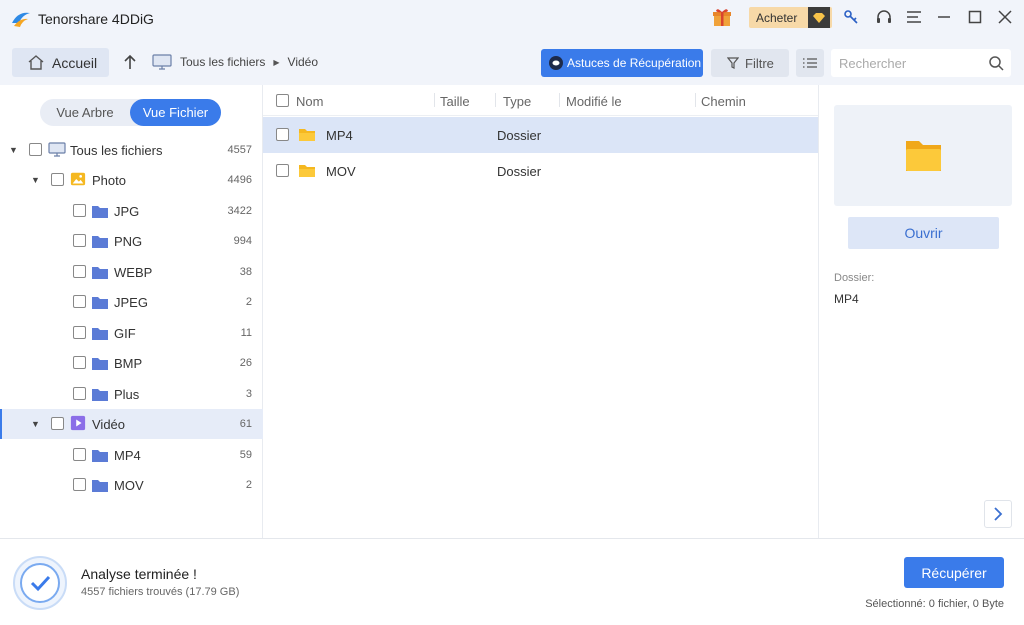  I want to click on tree-item-plus: Plus 3, so click(131, 394).